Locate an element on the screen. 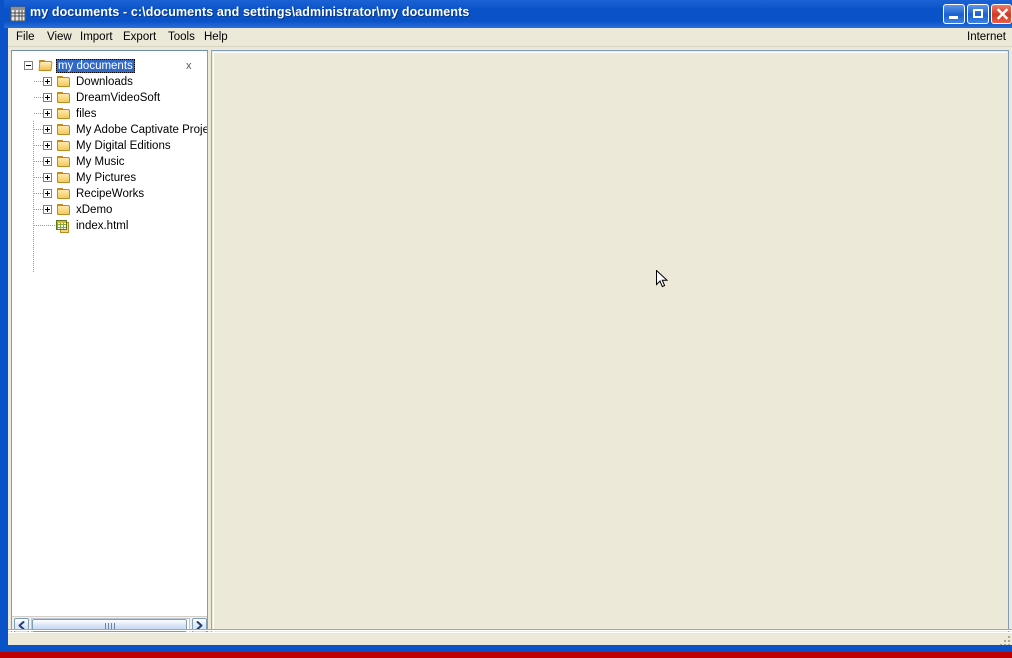 The width and height of the screenshot is (1012, 658). expand-toggle-recipeworks is located at coordinates (47, 193).